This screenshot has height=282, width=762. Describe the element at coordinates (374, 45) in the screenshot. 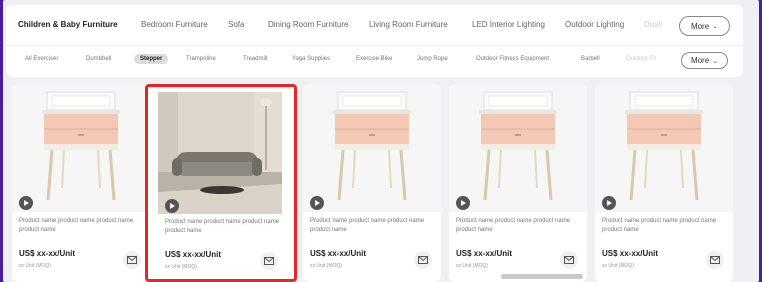

I see `divider` at that location.